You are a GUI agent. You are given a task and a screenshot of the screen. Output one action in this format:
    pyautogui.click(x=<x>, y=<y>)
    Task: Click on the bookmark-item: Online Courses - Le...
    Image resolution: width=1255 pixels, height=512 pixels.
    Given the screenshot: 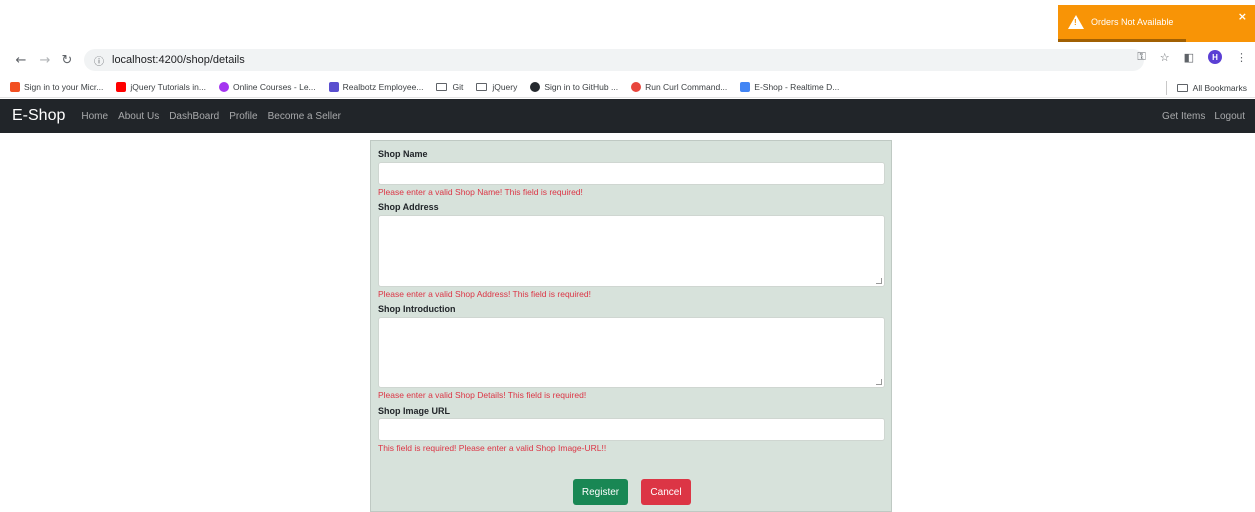 What is the action you would take?
    pyautogui.click(x=267, y=86)
    